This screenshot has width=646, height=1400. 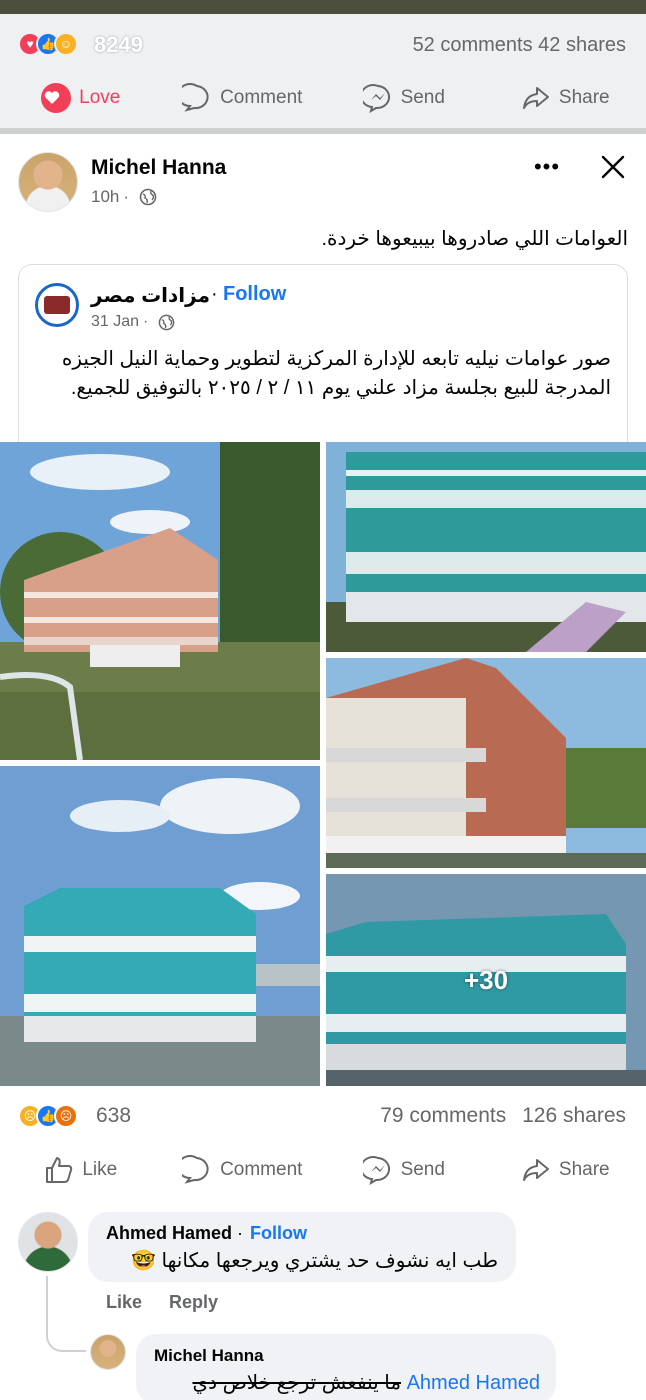 I want to click on post-actions: Like Comment Send Share, so click(x=323, y=1170).